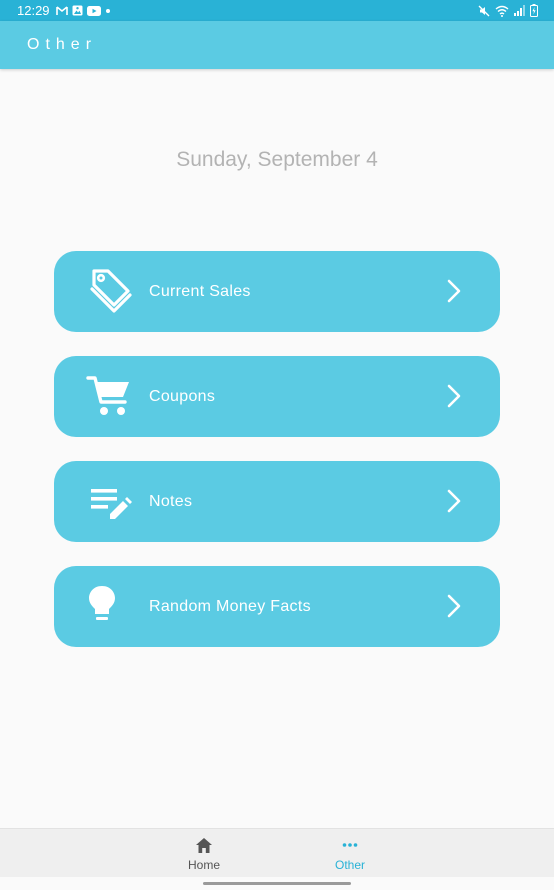  I want to click on random-money-facts-button: Random Money Facts, so click(277, 606).